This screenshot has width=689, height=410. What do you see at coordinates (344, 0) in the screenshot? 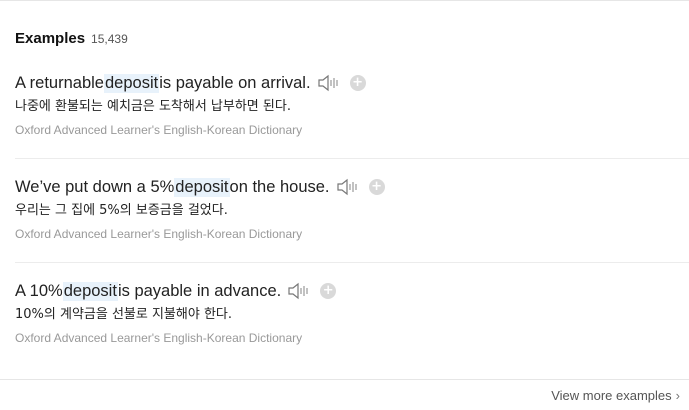
I see `top-border` at bounding box center [344, 0].